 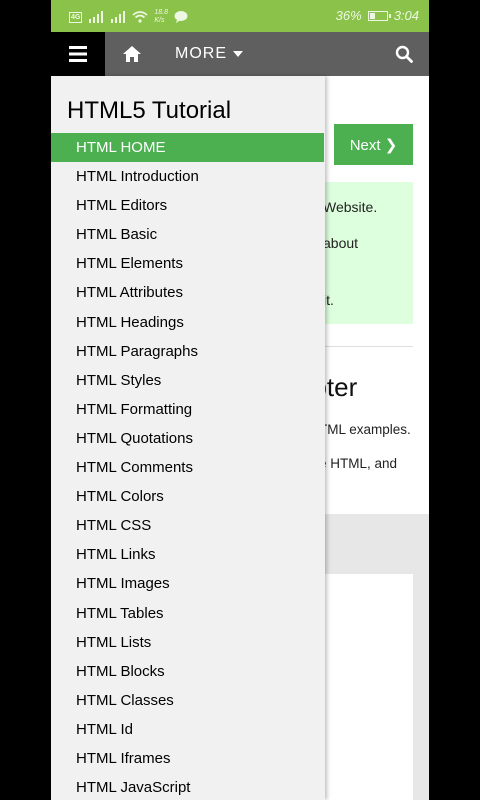 I want to click on home-icon, so click(x=132, y=54).